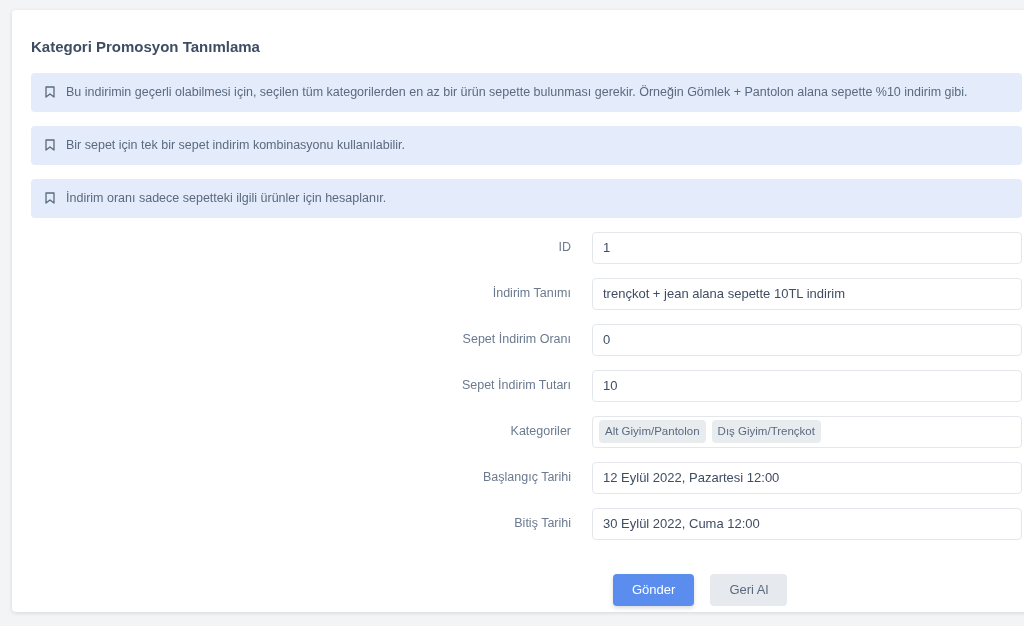  I want to click on input-field: 30 Eylül 2022, Cuma 12:00, so click(807, 523).